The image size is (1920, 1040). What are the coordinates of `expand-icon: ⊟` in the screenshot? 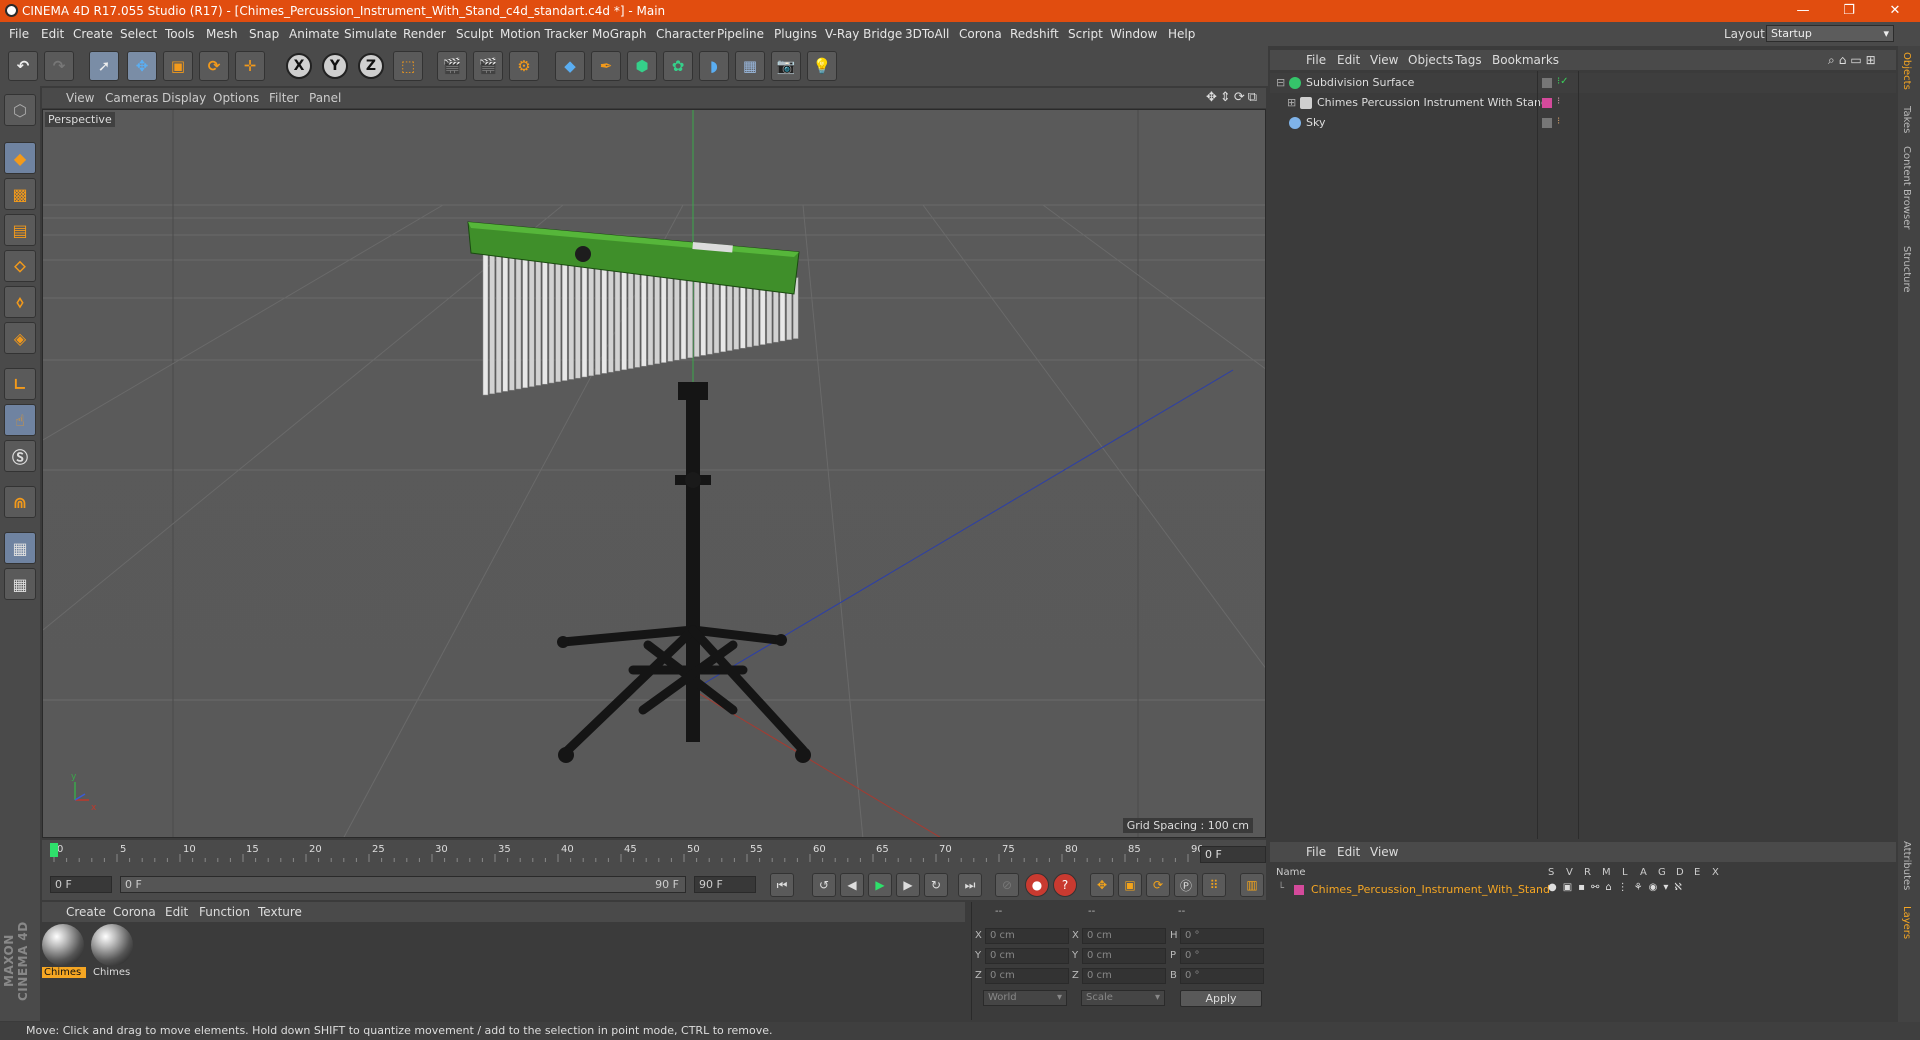 It's located at (1280, 82).